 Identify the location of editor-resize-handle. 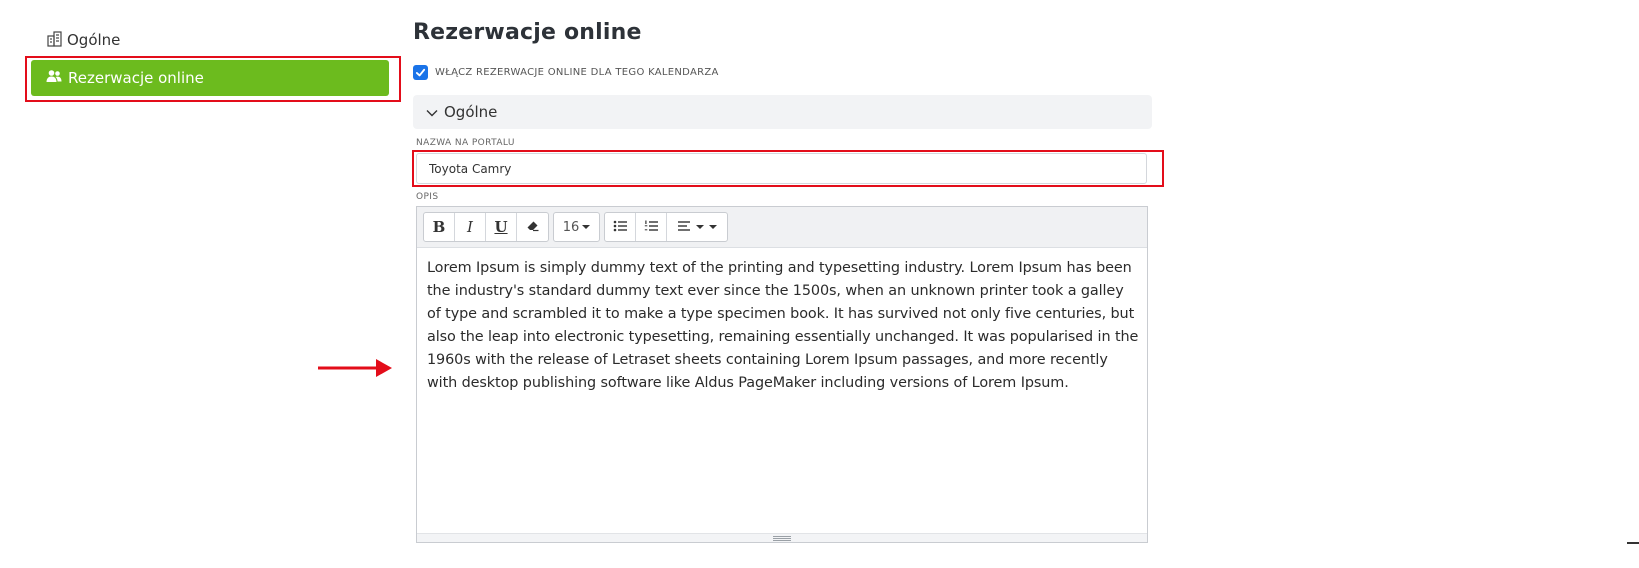
(782, 537).